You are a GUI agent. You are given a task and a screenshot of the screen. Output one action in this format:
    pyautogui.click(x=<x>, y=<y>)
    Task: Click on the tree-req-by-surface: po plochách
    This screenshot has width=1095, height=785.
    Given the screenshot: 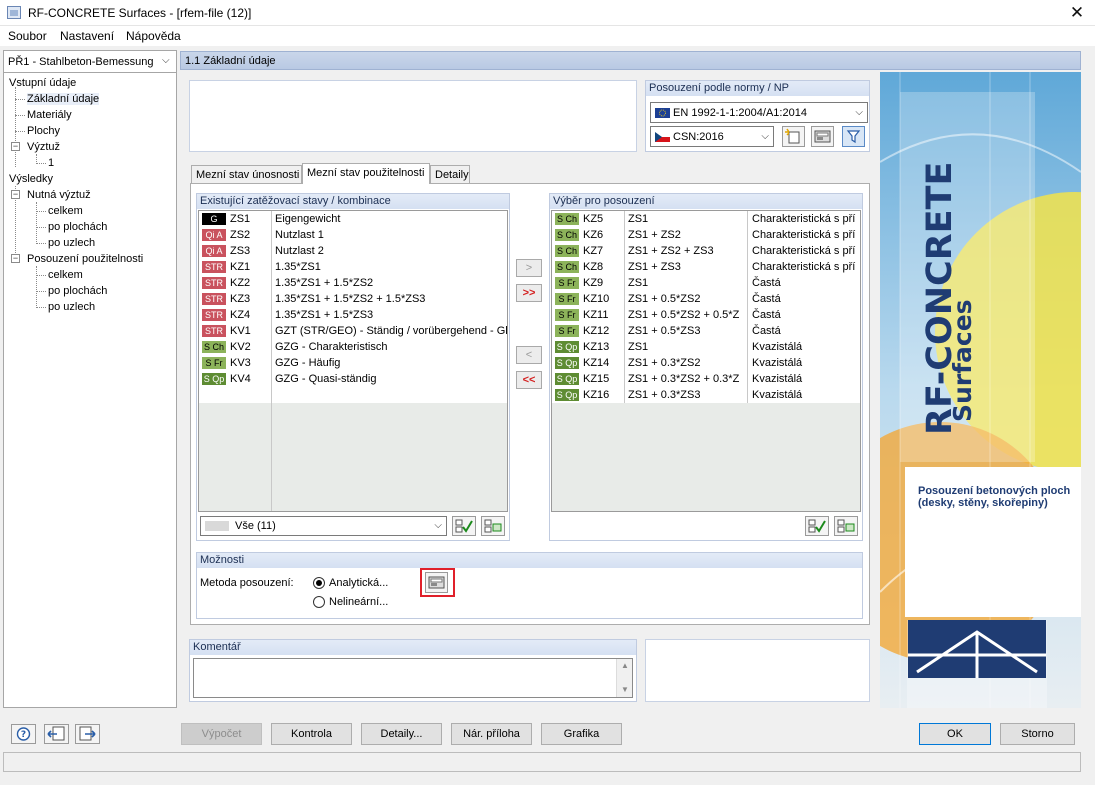 What is the action you would take?
    pyautogui.click(x=77, y=227)
    